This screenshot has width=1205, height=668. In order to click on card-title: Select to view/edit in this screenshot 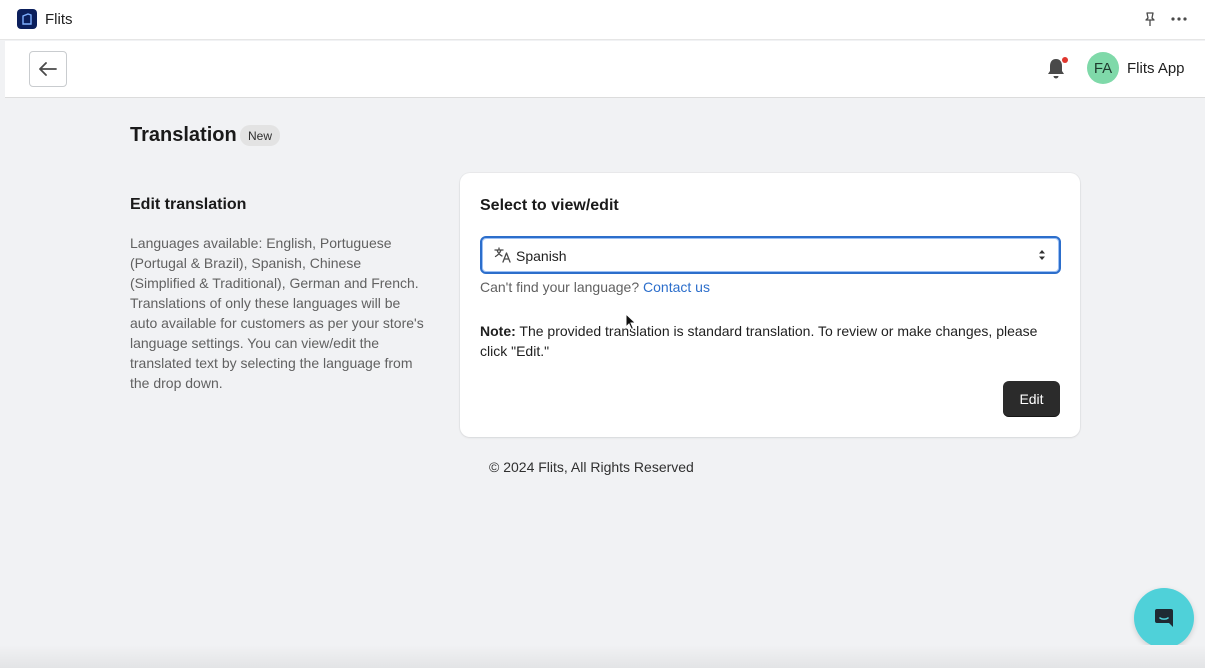, I will do `click(549, 205)`.